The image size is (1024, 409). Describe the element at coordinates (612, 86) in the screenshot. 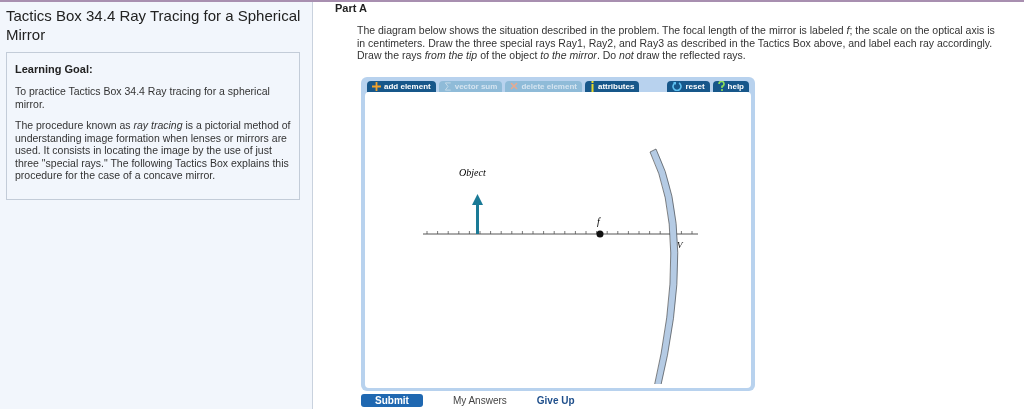

I see `toolbar-button: attributes` at that location.